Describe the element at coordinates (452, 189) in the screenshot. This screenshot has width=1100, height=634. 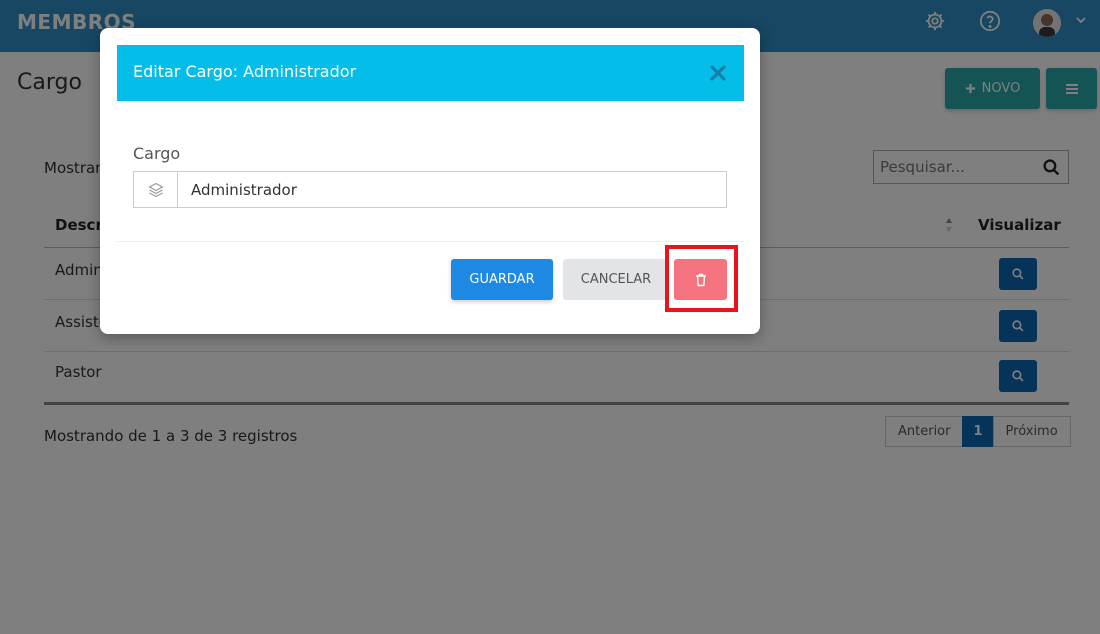
I see `cargo-input` at that location.